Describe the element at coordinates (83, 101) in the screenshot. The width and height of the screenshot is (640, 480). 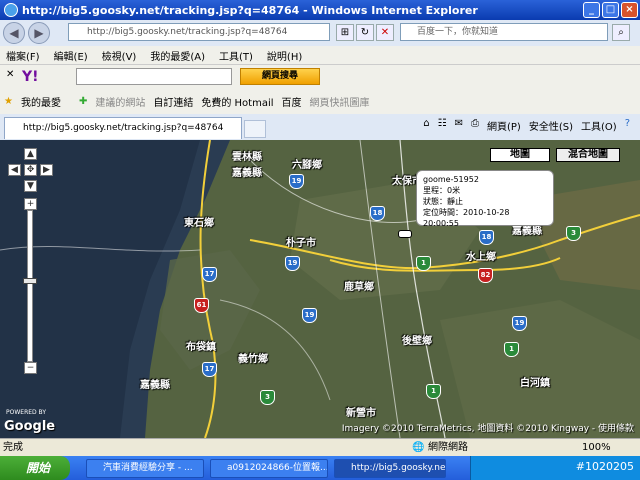
I see `add-favorite-icon: ✚` at that location.